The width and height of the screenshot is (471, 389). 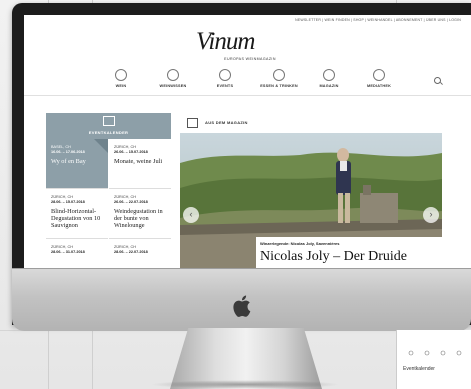 I want to click on magazine-title: AUS DEM MAGAZIN, so click(x=226, y=122).